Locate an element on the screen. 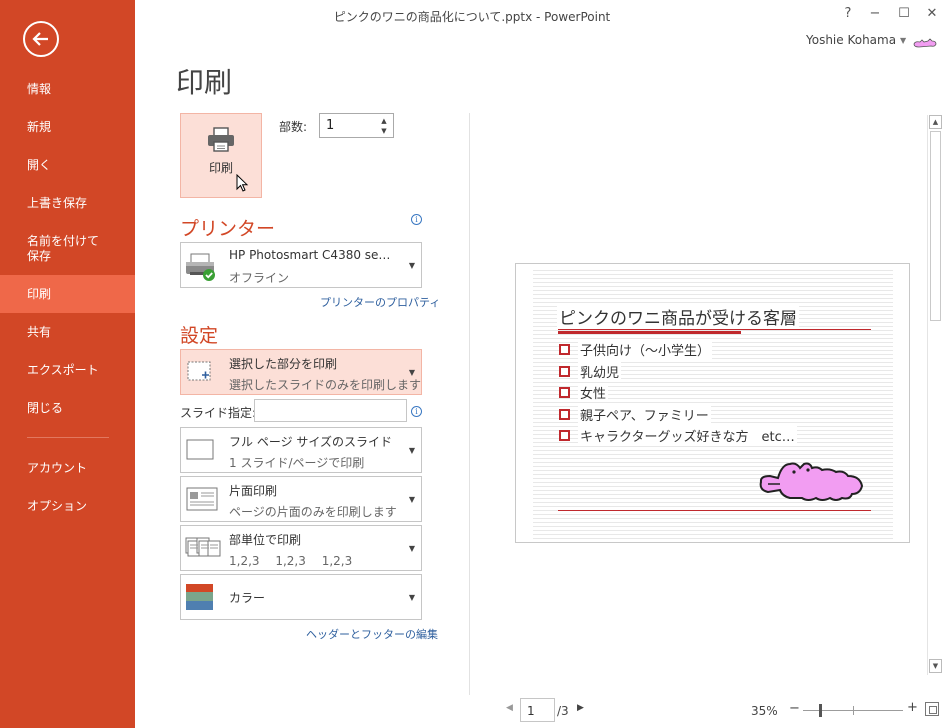 The height and width of the screenshot is (728, 949). preview-scrollbar: ▲ ▼ is located at coordinates (934, 395).